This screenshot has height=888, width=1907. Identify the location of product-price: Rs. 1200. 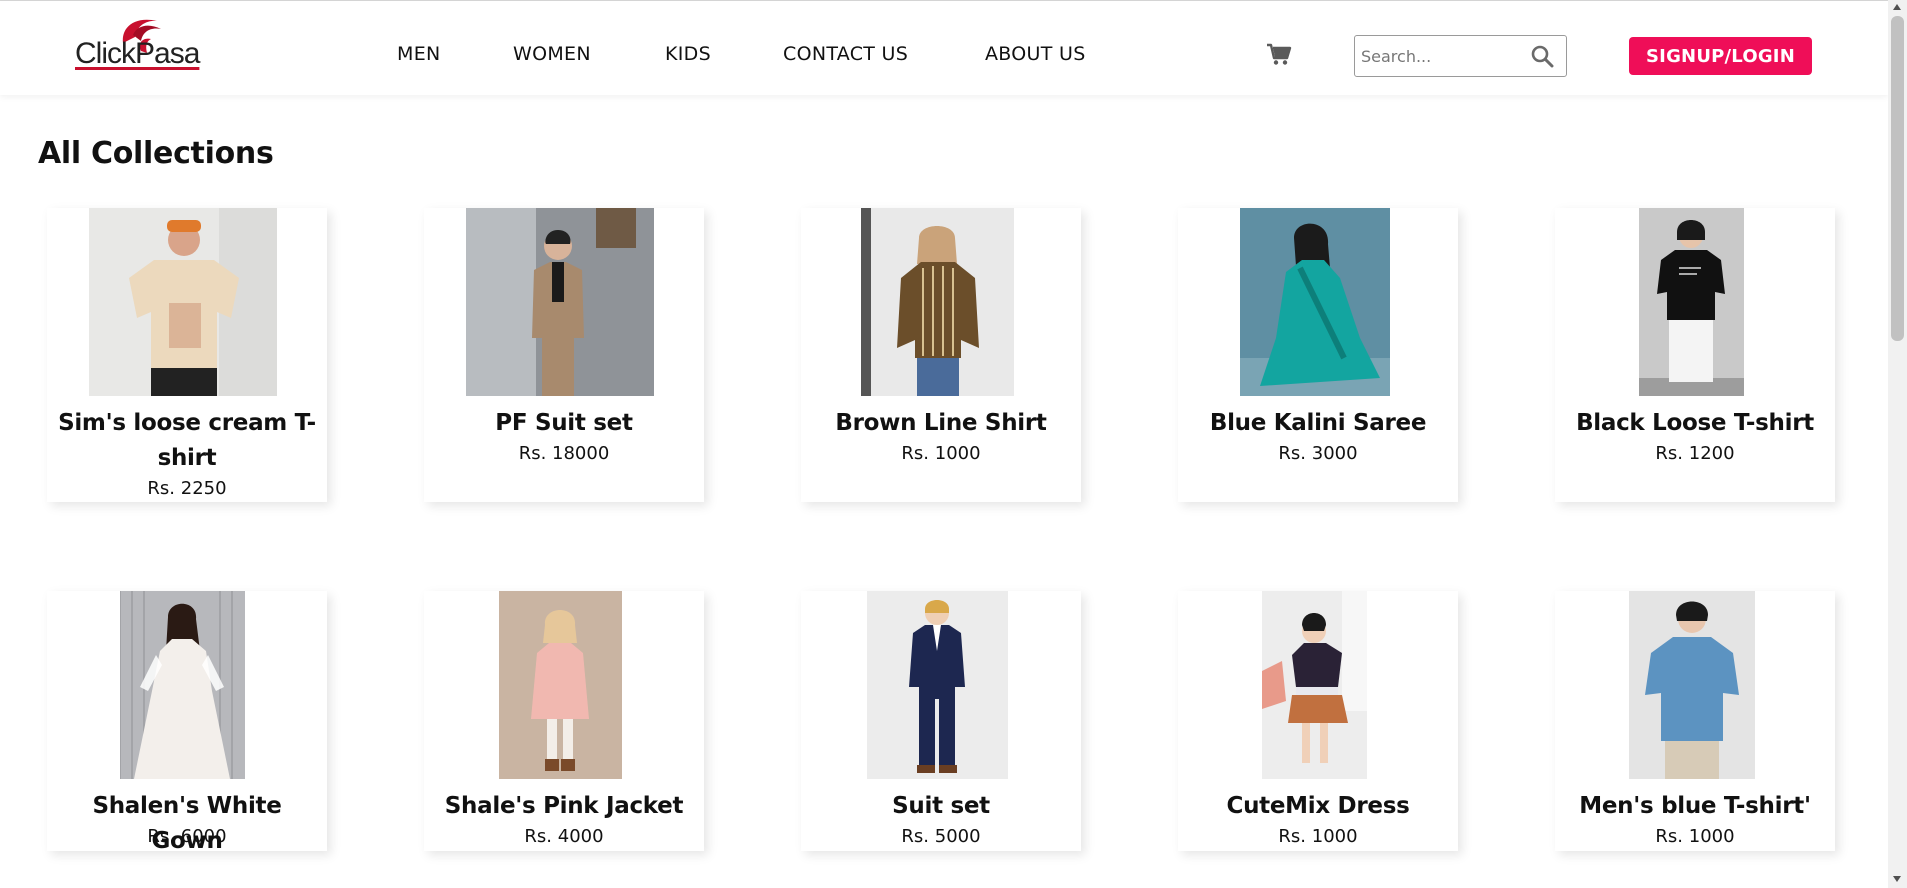
(1695, 453).